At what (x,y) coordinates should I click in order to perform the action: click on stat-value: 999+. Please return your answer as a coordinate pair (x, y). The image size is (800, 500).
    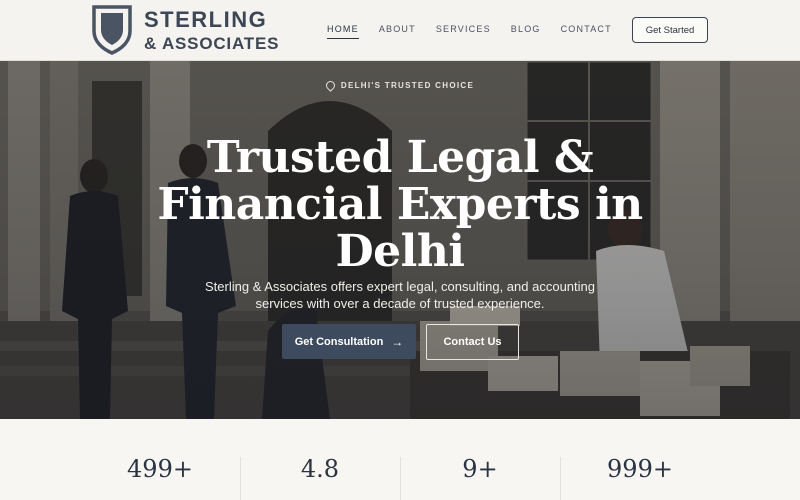
    Looking at the image, I should click on (640, 469).